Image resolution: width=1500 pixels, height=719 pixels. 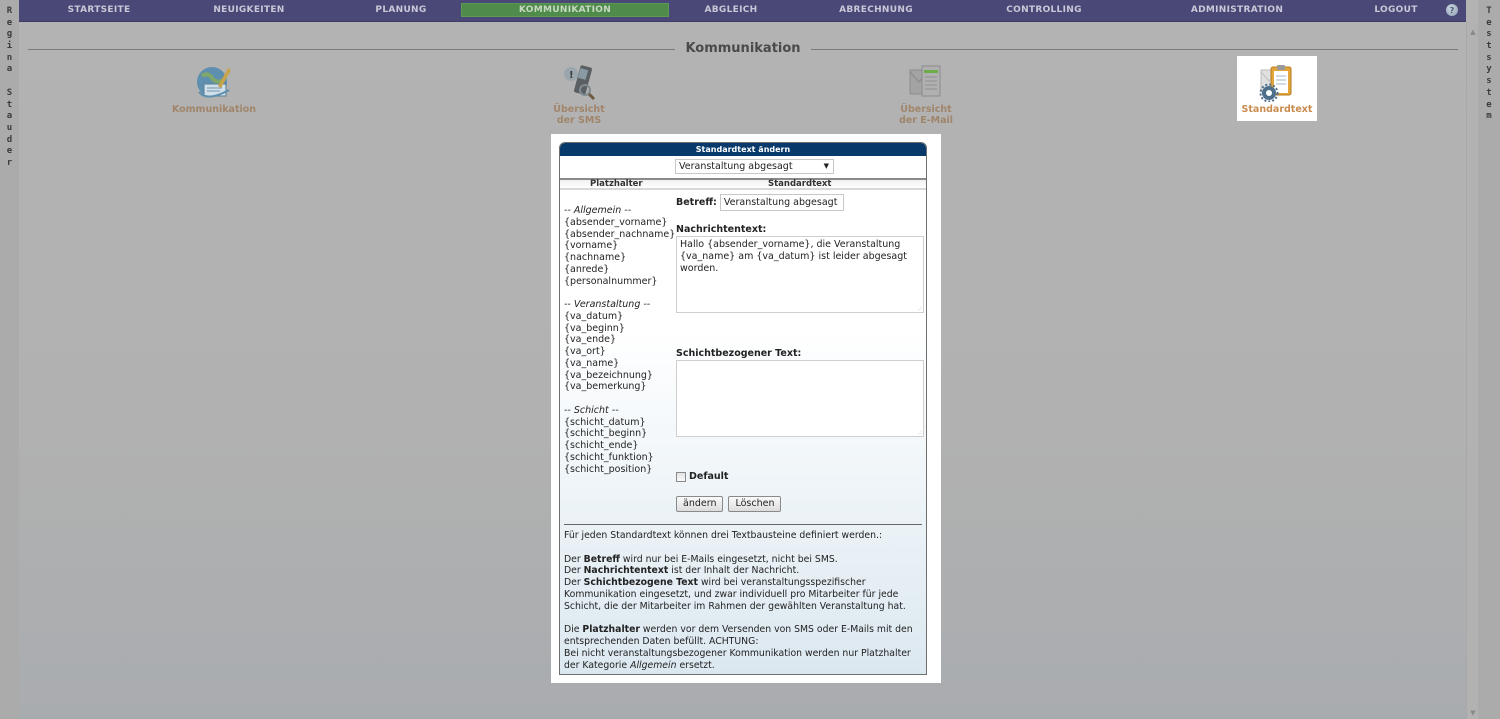 I want to click on nav-abgleich: ABGLEICH, so click(x=731, y=10).